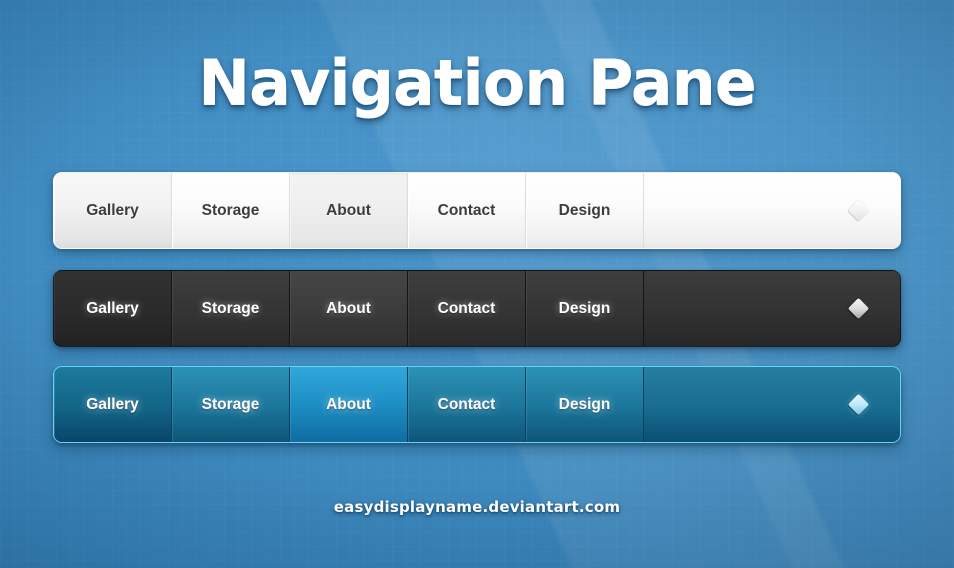 This screenshot has width=954, height=568. I want to click on navbar-blue: Gallery Storage About Contact Design, so click(477, 404).